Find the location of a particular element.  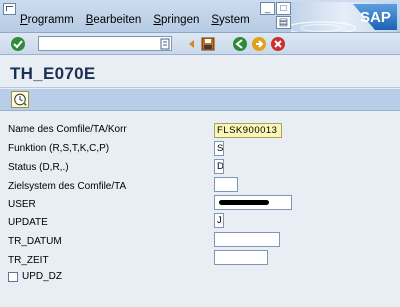

menu-bearbeiten: Bearbeiten is located at coordinates (114, 20).